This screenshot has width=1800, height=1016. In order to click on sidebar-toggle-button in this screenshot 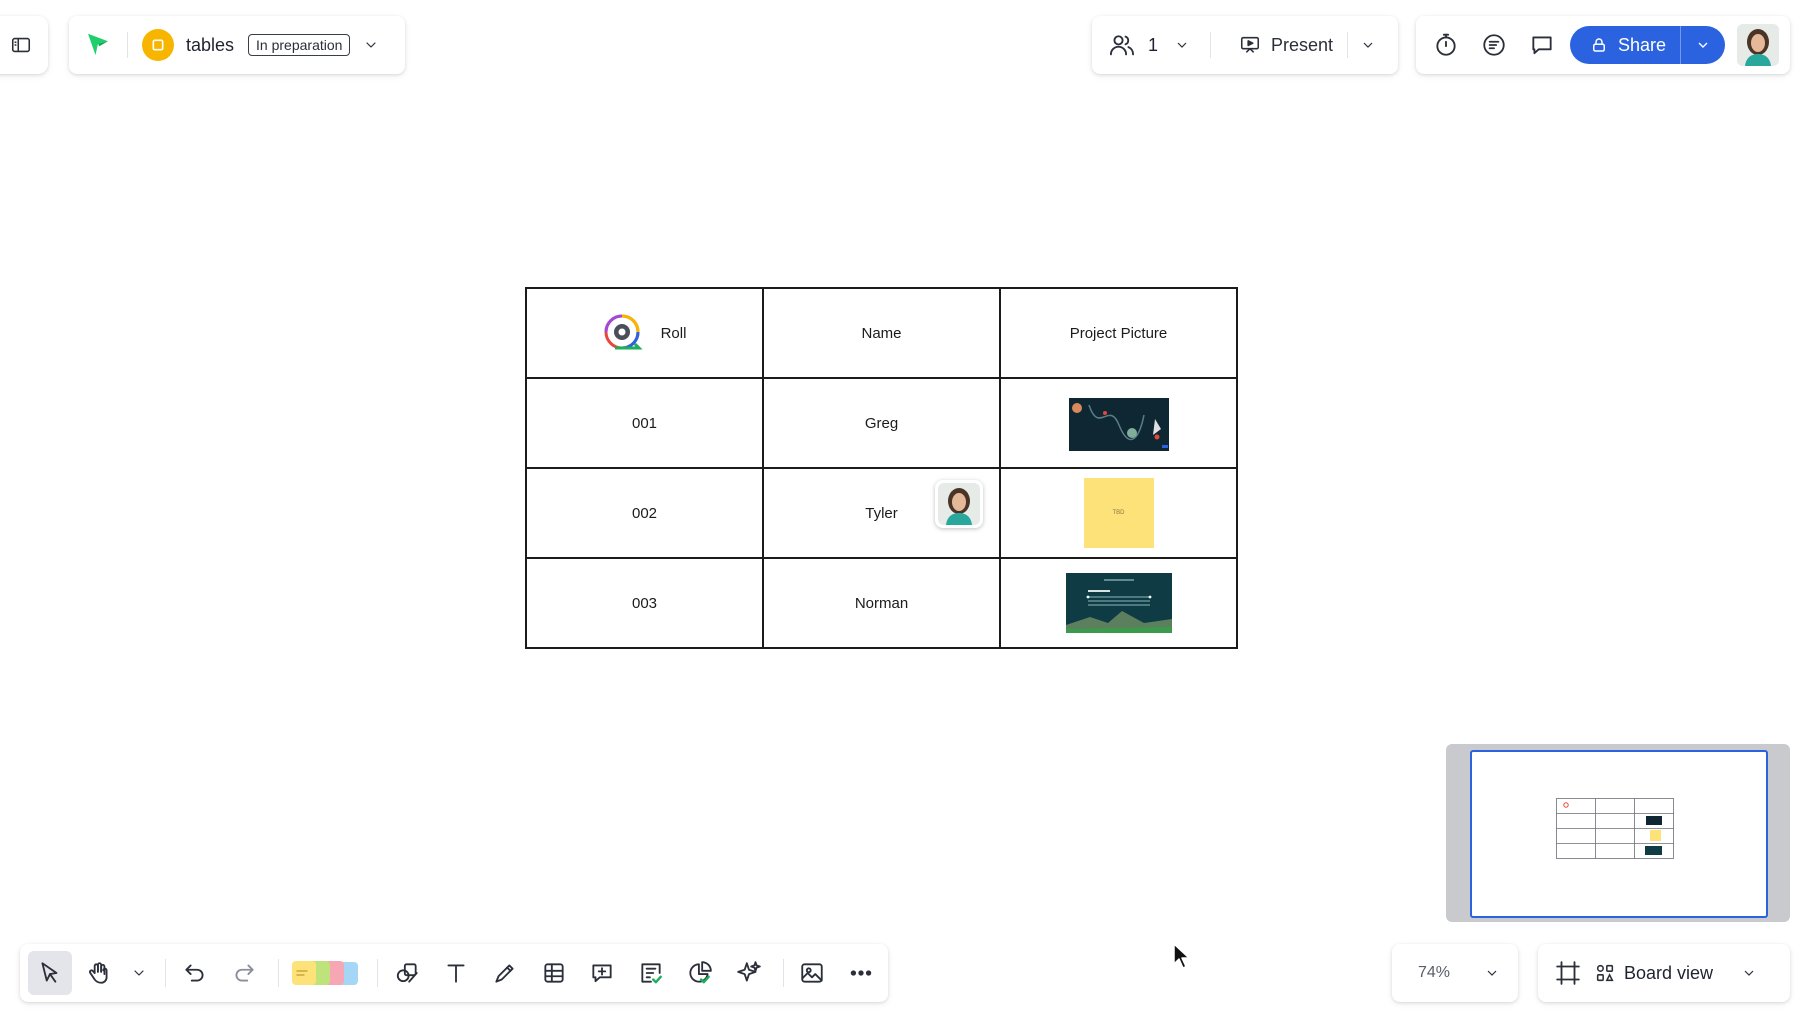, I will do `click(24, 45)`.